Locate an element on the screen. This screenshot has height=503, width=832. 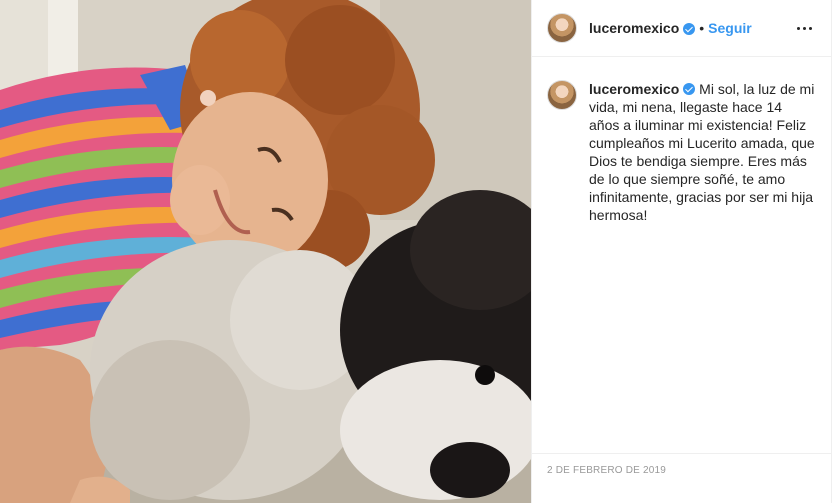
caption-avatar is located at coordinates (562, 95).